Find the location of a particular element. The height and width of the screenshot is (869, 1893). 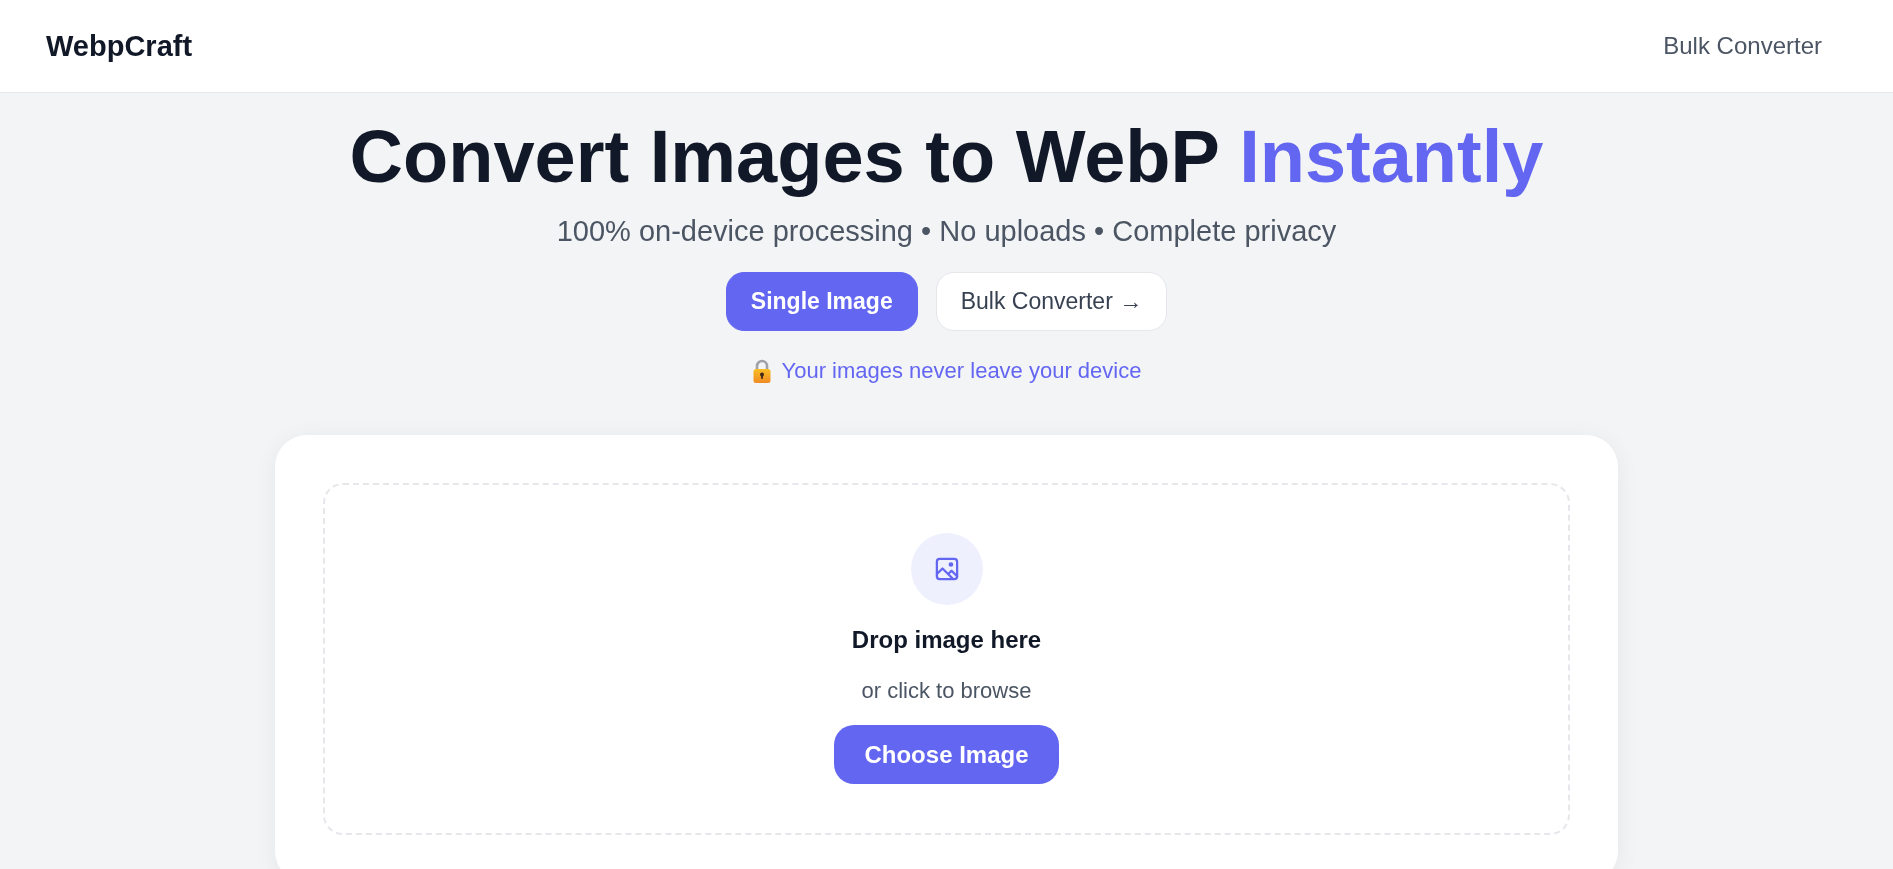

privacy-note: Your images never leave your device is located at coordinates (961, 371).